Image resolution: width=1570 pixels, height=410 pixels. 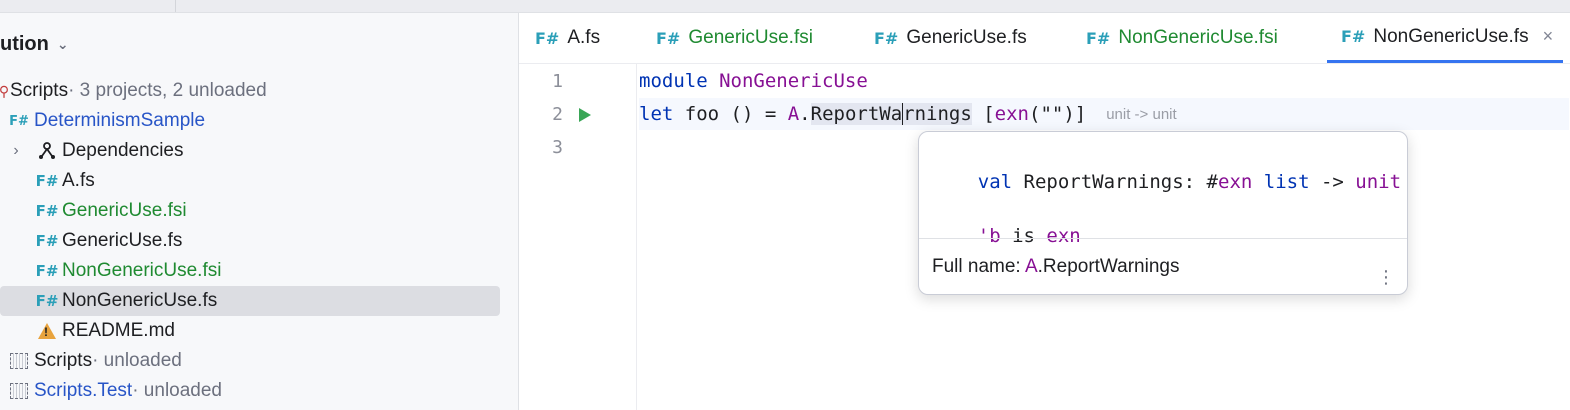 I want to click on tab-a-fs: F# A.fs, so click(x=567, y=38).